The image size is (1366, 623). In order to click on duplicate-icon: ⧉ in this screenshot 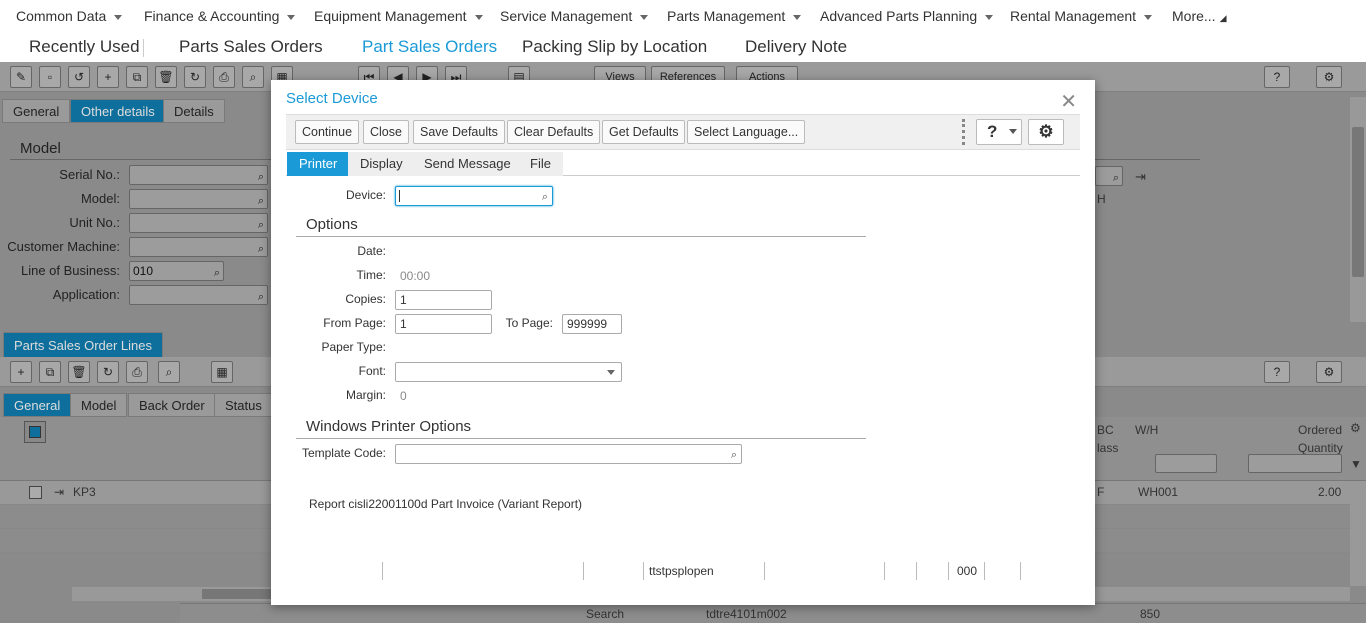, I will do `click(137, 77)`.